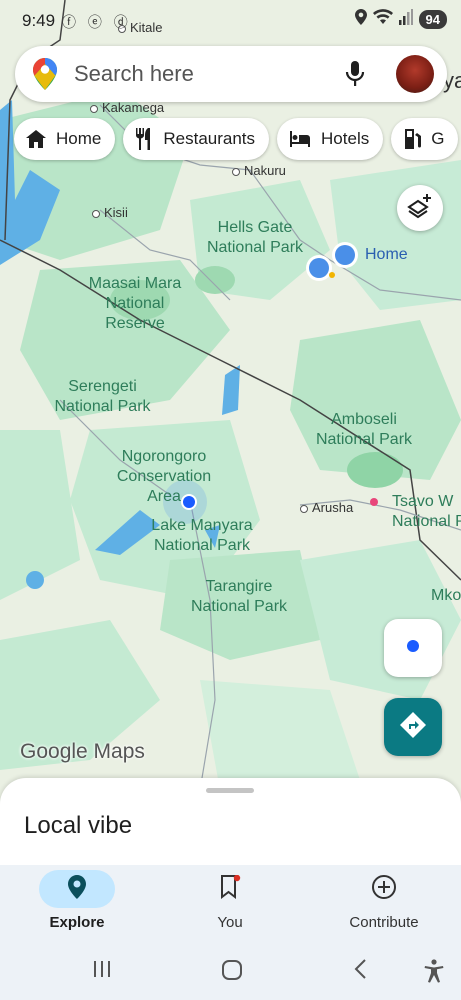  I want to click on park-tarangire: Tarangire National Park, so click(239, 597).